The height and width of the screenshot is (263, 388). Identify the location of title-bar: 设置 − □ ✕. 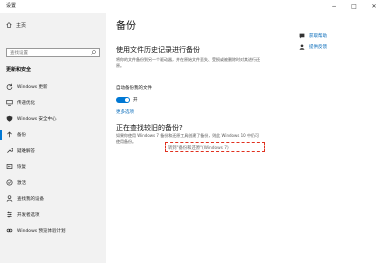
(194, 6).